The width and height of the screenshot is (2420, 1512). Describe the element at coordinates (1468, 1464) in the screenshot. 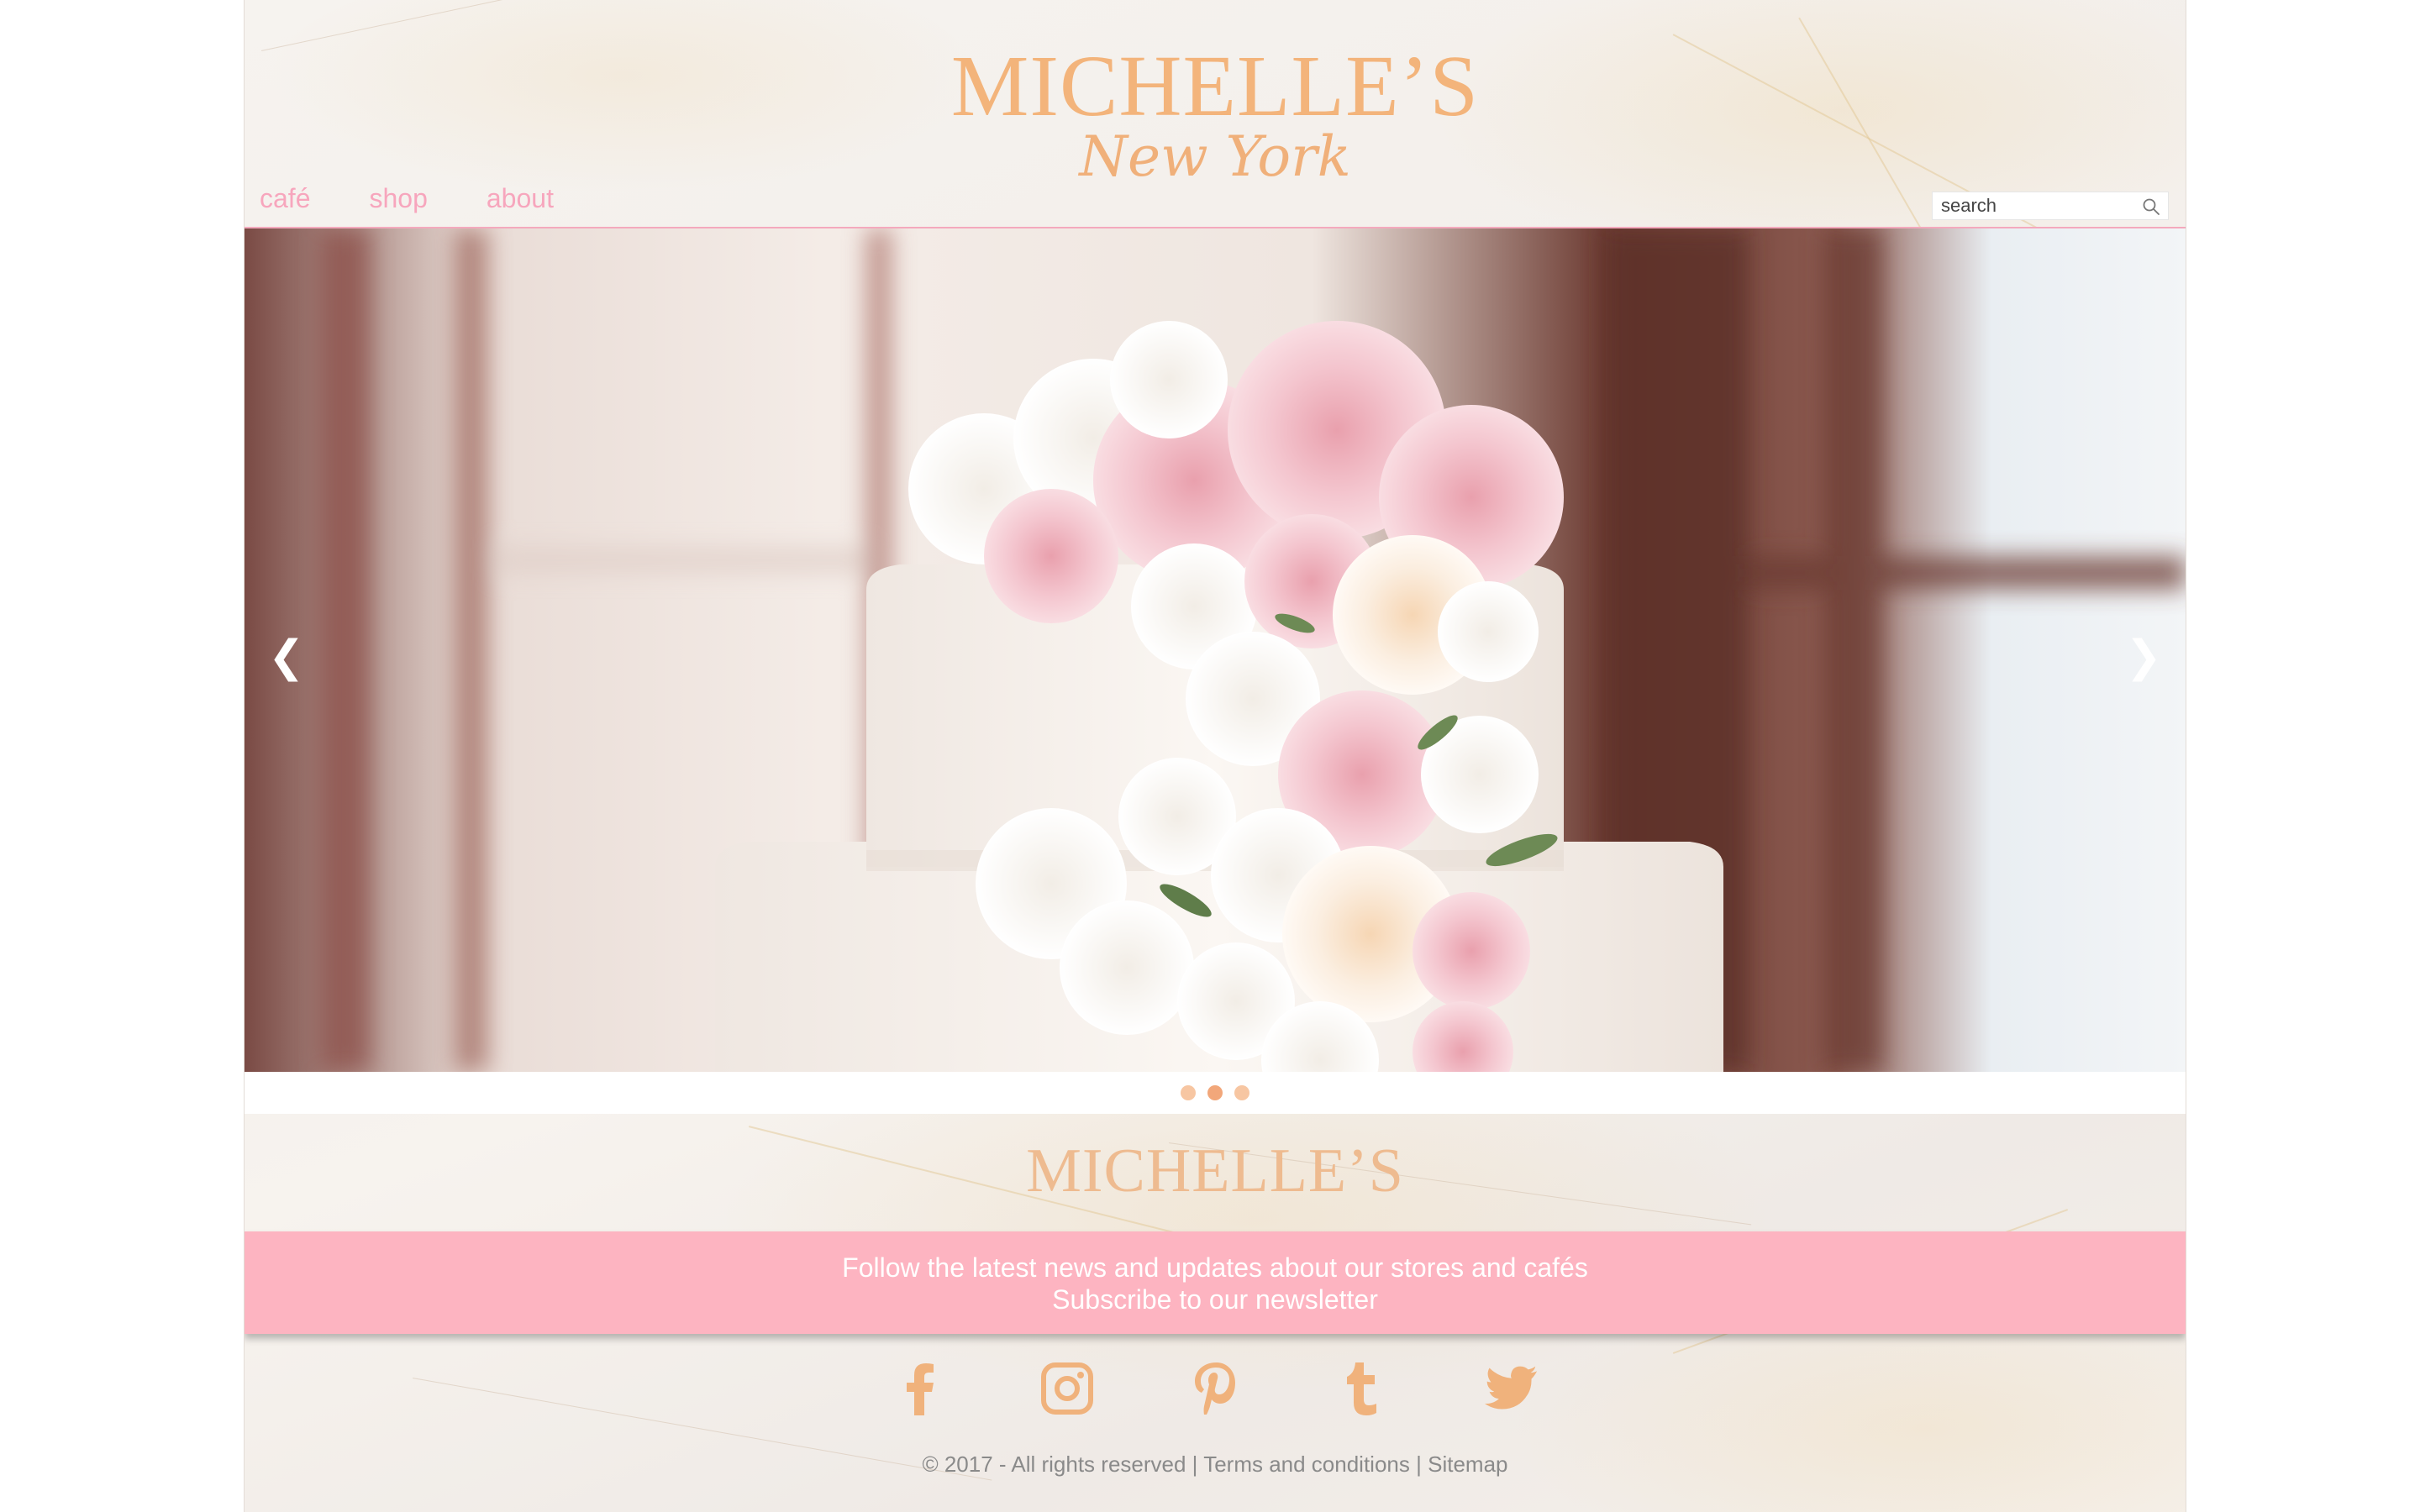

I see `sitemap-link: Sitemap` at that location.